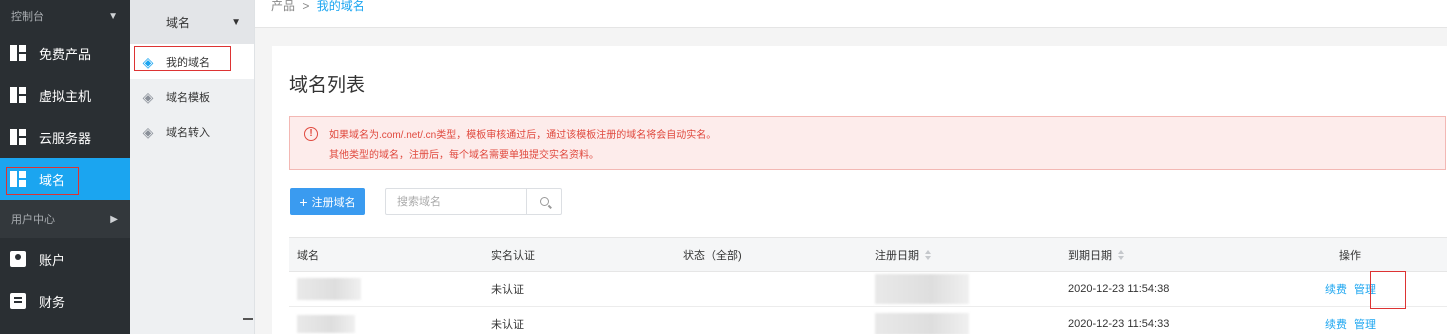  I want to click on subnav-item-label: 域名转入, so click(188, 132).